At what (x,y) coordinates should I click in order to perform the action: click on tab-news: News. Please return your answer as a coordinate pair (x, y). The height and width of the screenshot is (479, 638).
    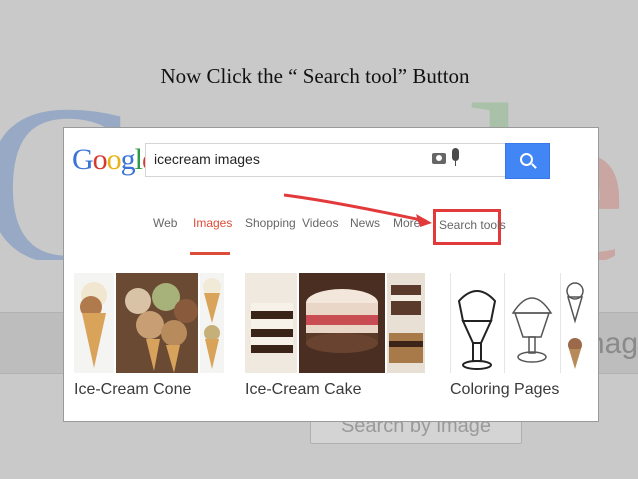
    Looking at the image, I should click on (365, 223).